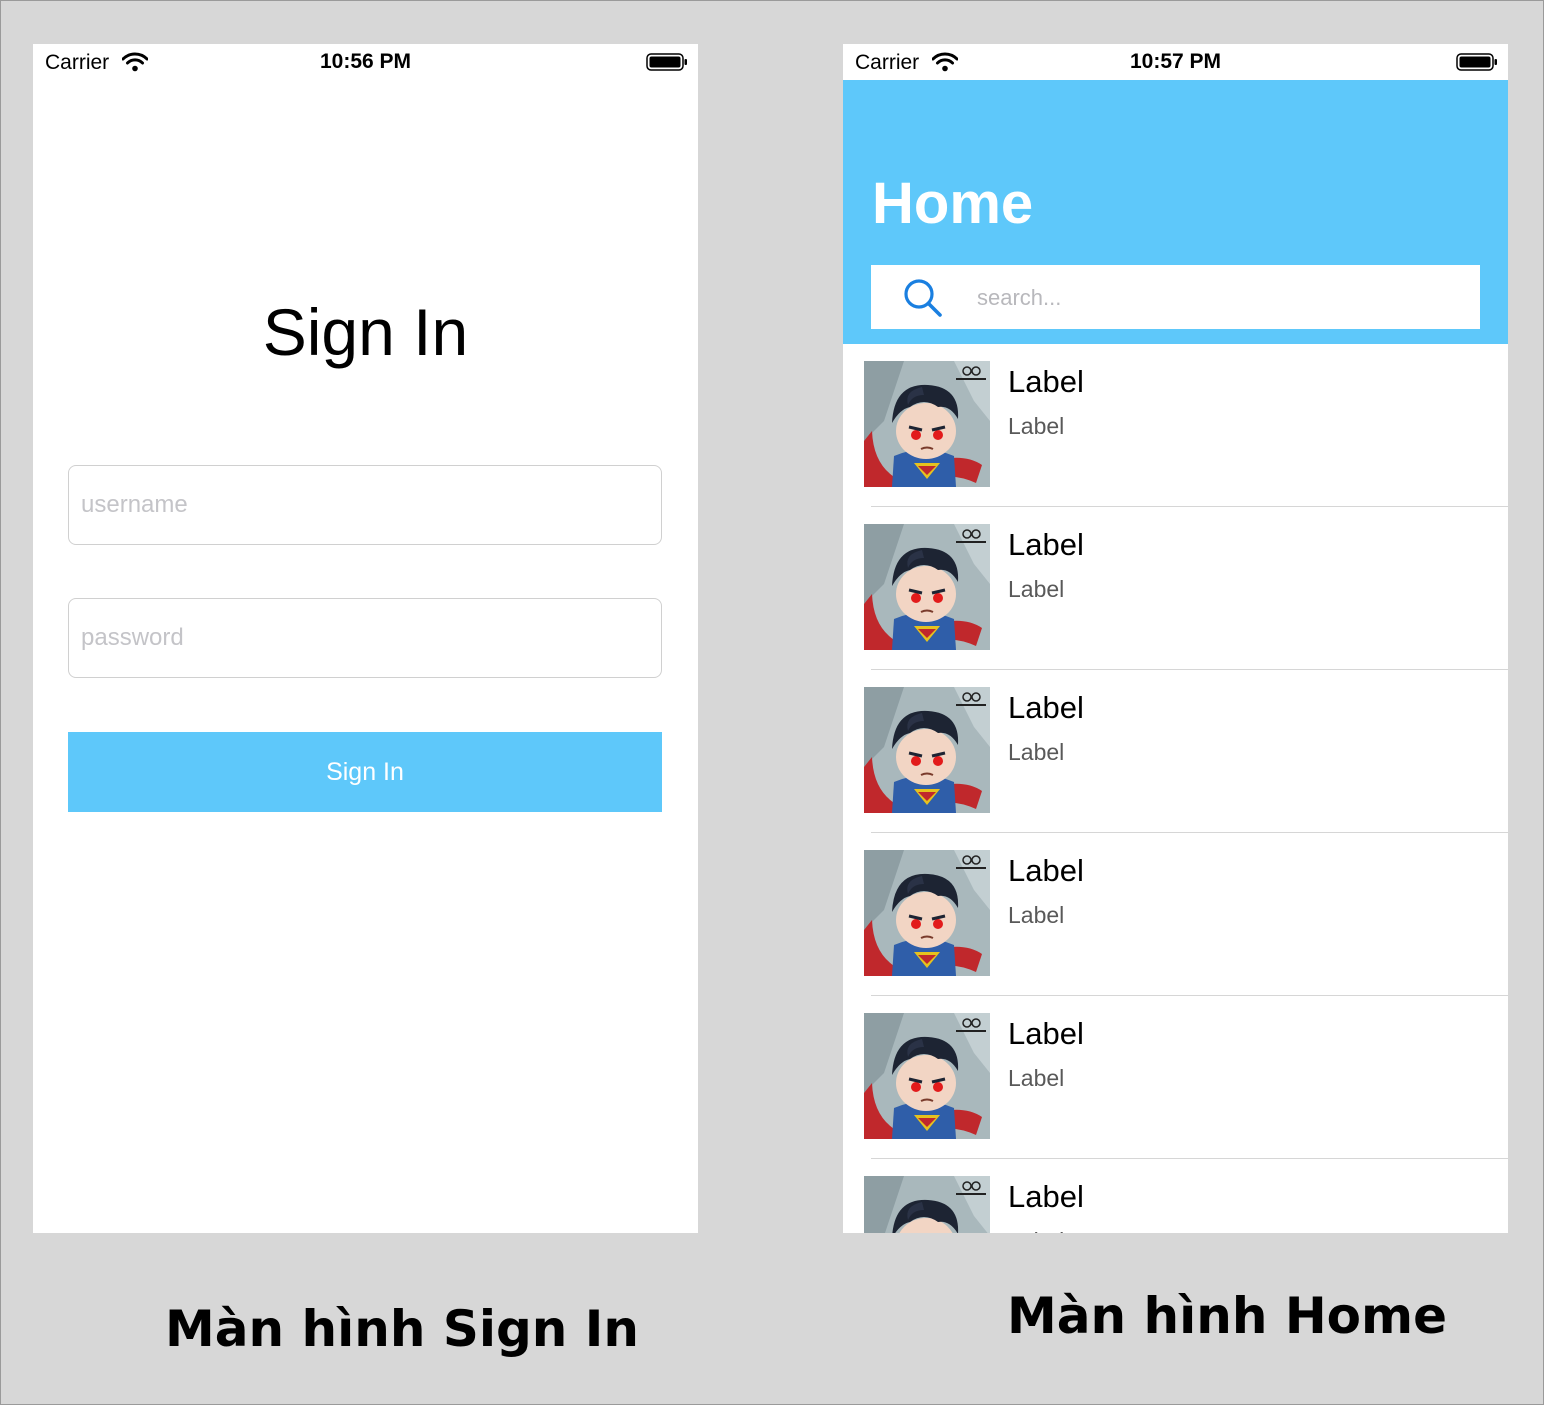 This screenshot has height=1405, width=1544. What do you see at coordinates (923, 298) in the screenshot?
I see `search-icon` at bounding box center [923, 298].